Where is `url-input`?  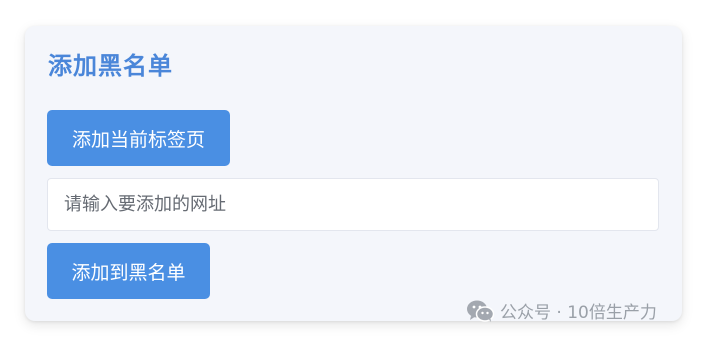
url-input is located at coordinates (353, 204).